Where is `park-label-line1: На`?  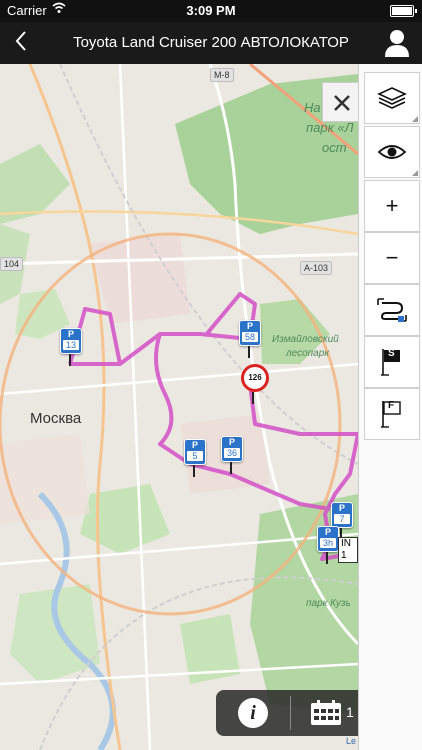
park-label-line1: На is located at coordinates (312, 107).